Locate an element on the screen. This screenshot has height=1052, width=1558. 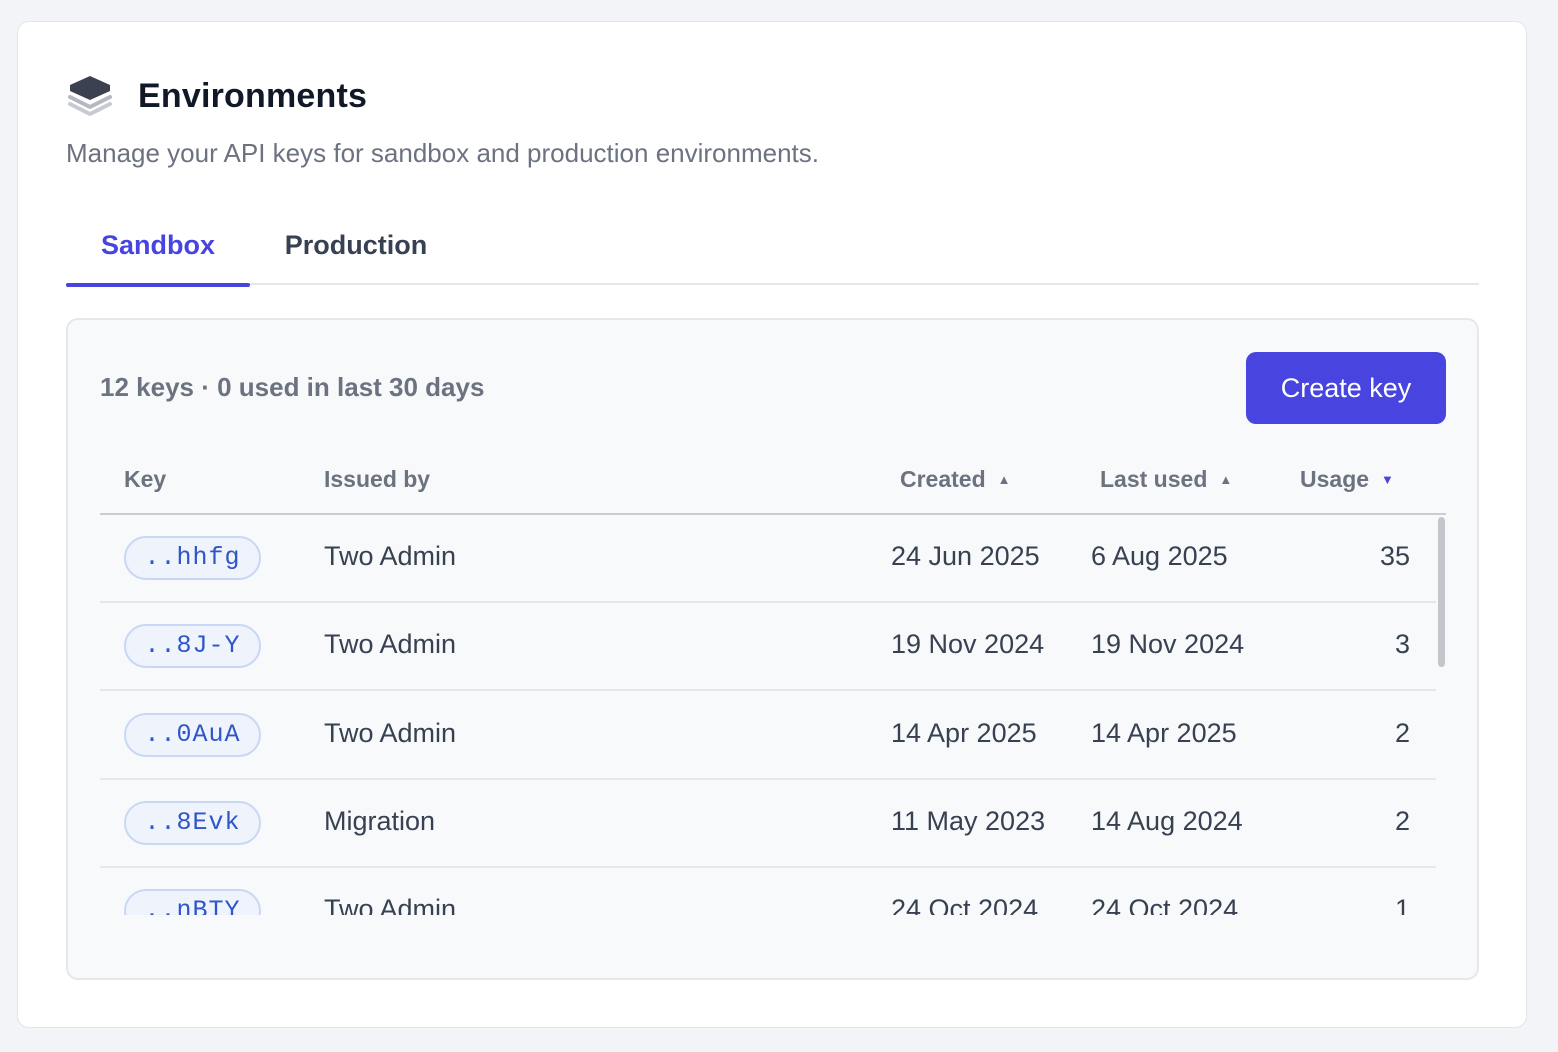
last-used-cell: 6 Aug 2025 is located at coordinates (1159, 556).